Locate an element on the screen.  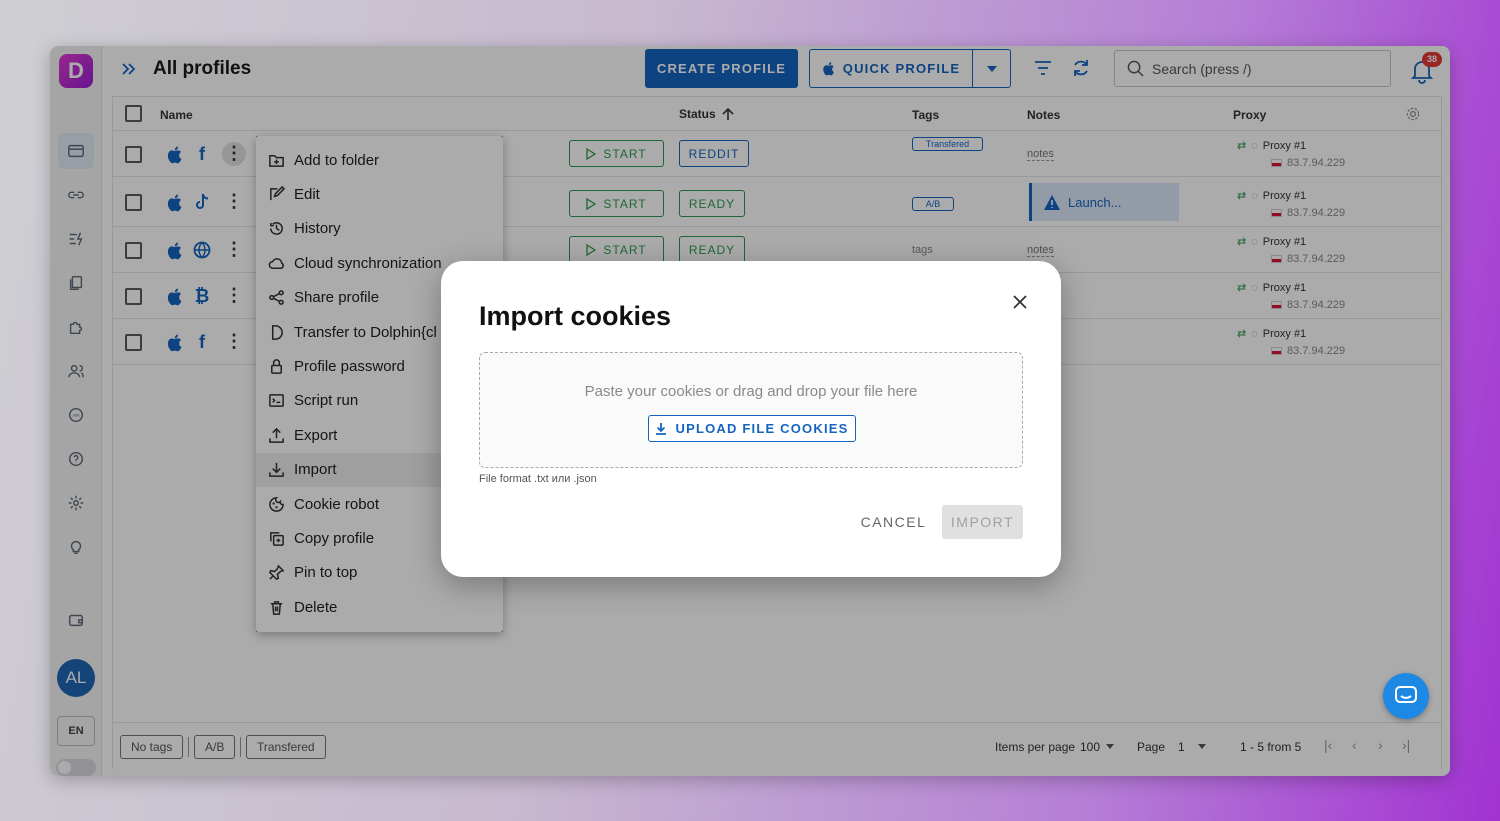
upload-label: UPLOAD FILE COOKIES is located at coordinates (762, 428).